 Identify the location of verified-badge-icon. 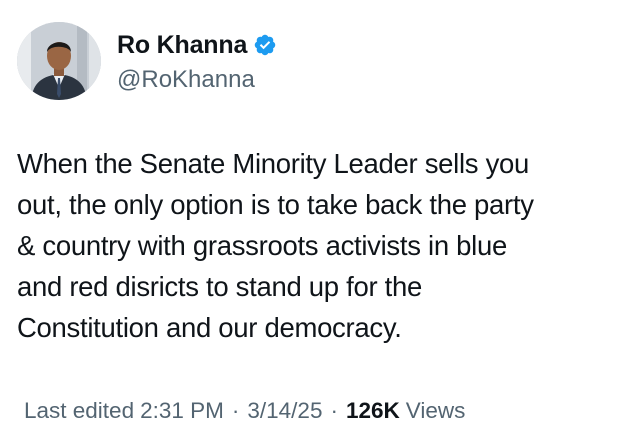
(265, 45).